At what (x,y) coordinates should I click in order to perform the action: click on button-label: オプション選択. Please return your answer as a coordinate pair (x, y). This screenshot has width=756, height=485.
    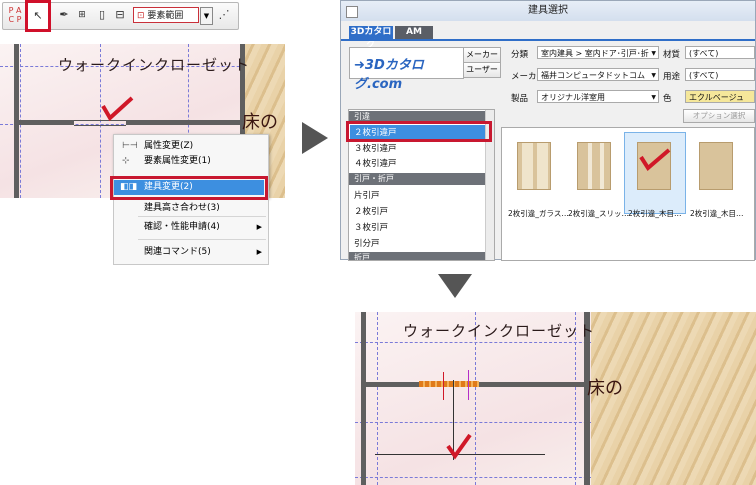
    Looking at the image, I should click on (719, 115).